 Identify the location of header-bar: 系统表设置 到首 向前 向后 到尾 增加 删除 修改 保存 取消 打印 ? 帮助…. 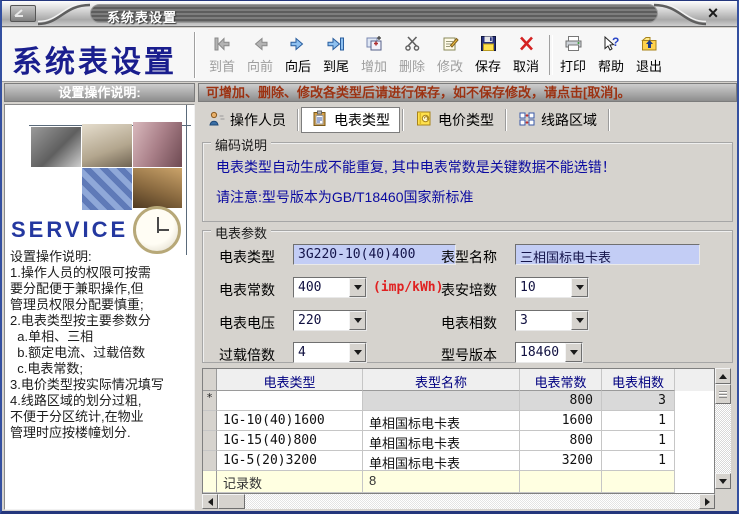
(369, 55).